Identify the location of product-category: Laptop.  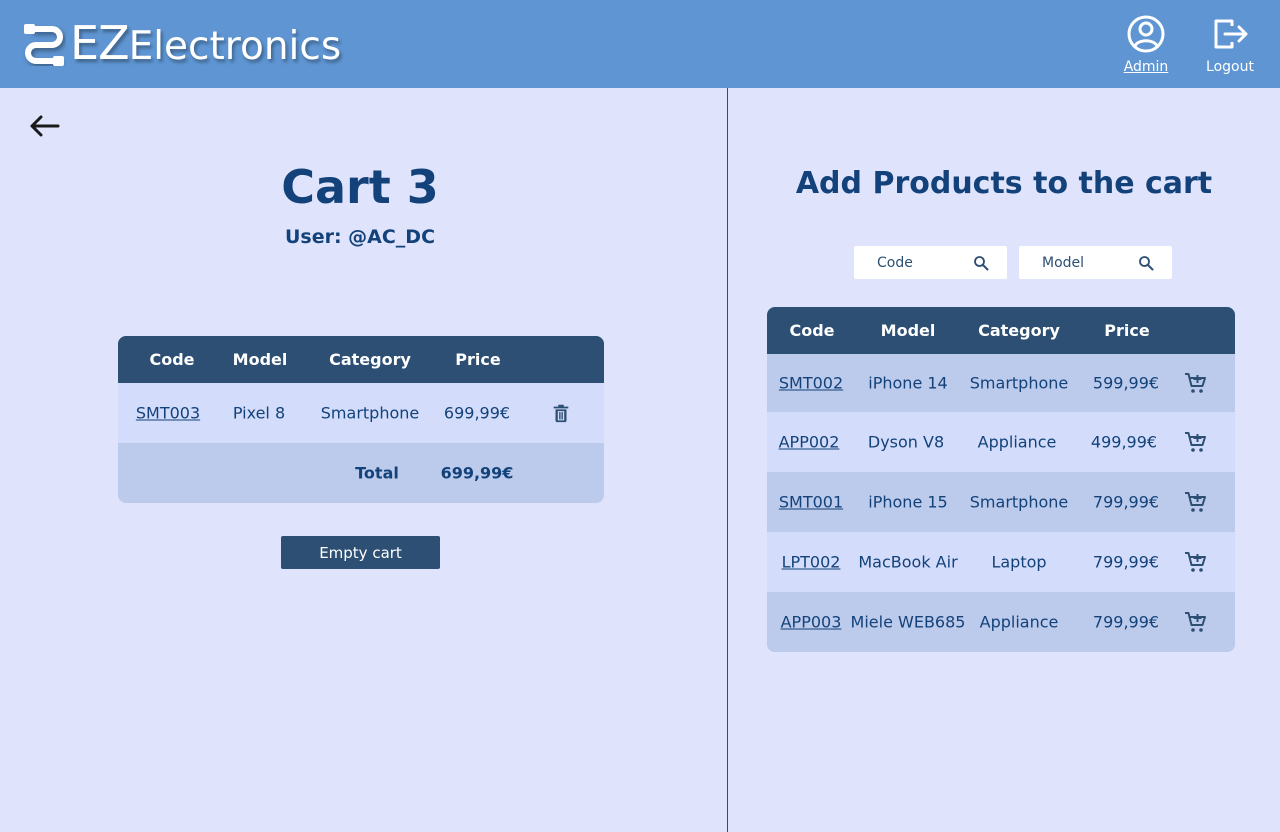
(1019, 562).